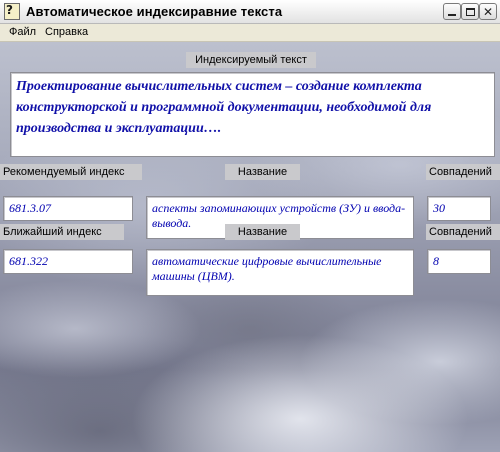 This screenshot has width=500, height=452. I want to click on nearest-index-label: Ближайший индекс, so click(62, 232).